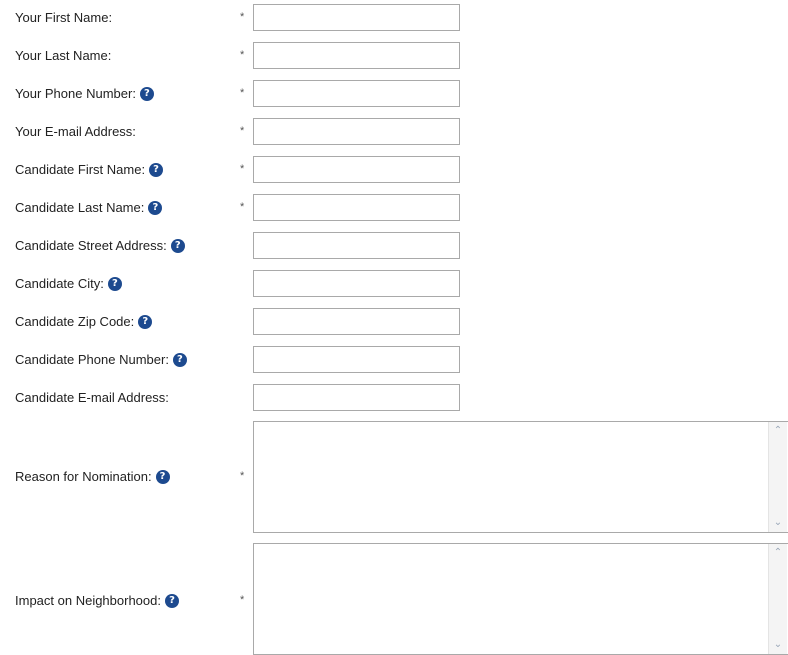 The width and height of the screenshot is (788, 655). Describe the element at coordinates (92, 477) in the screenshot. I see `reason-label: Reason for Nomination: ?` at that location.